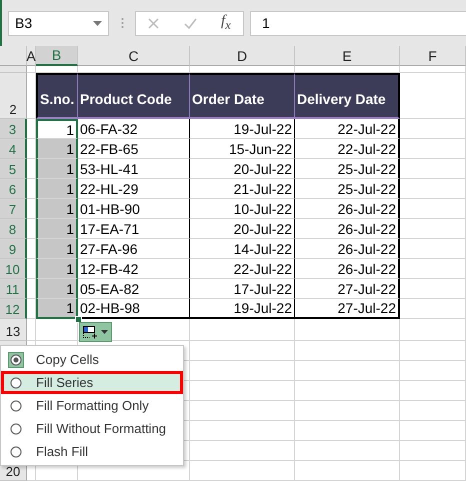 The width and height of the screenshot is (466, 482). I want to click on column-heading: Order Date, so click(242, 96).